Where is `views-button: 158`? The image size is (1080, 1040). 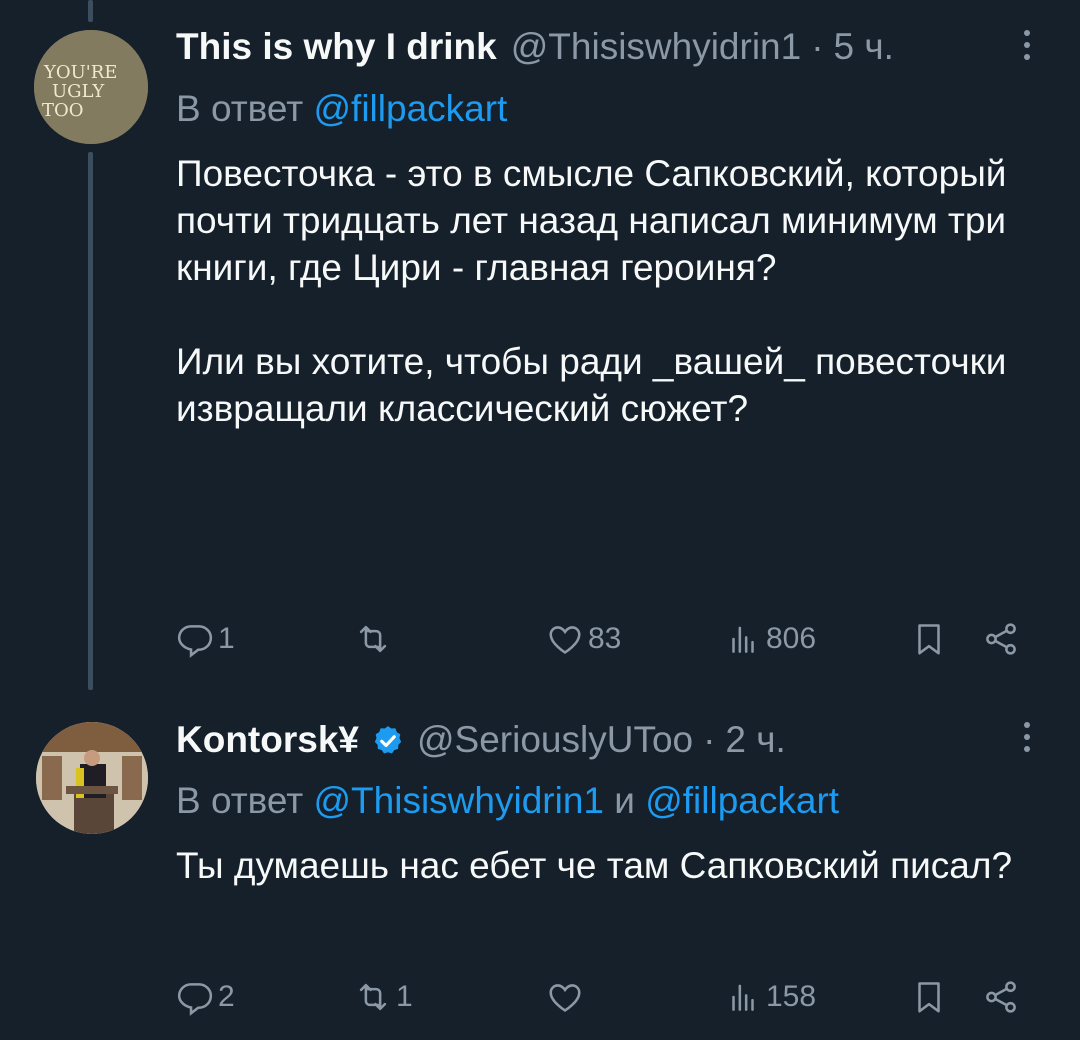
views-button: 158 is located at coordinates (770, 997).